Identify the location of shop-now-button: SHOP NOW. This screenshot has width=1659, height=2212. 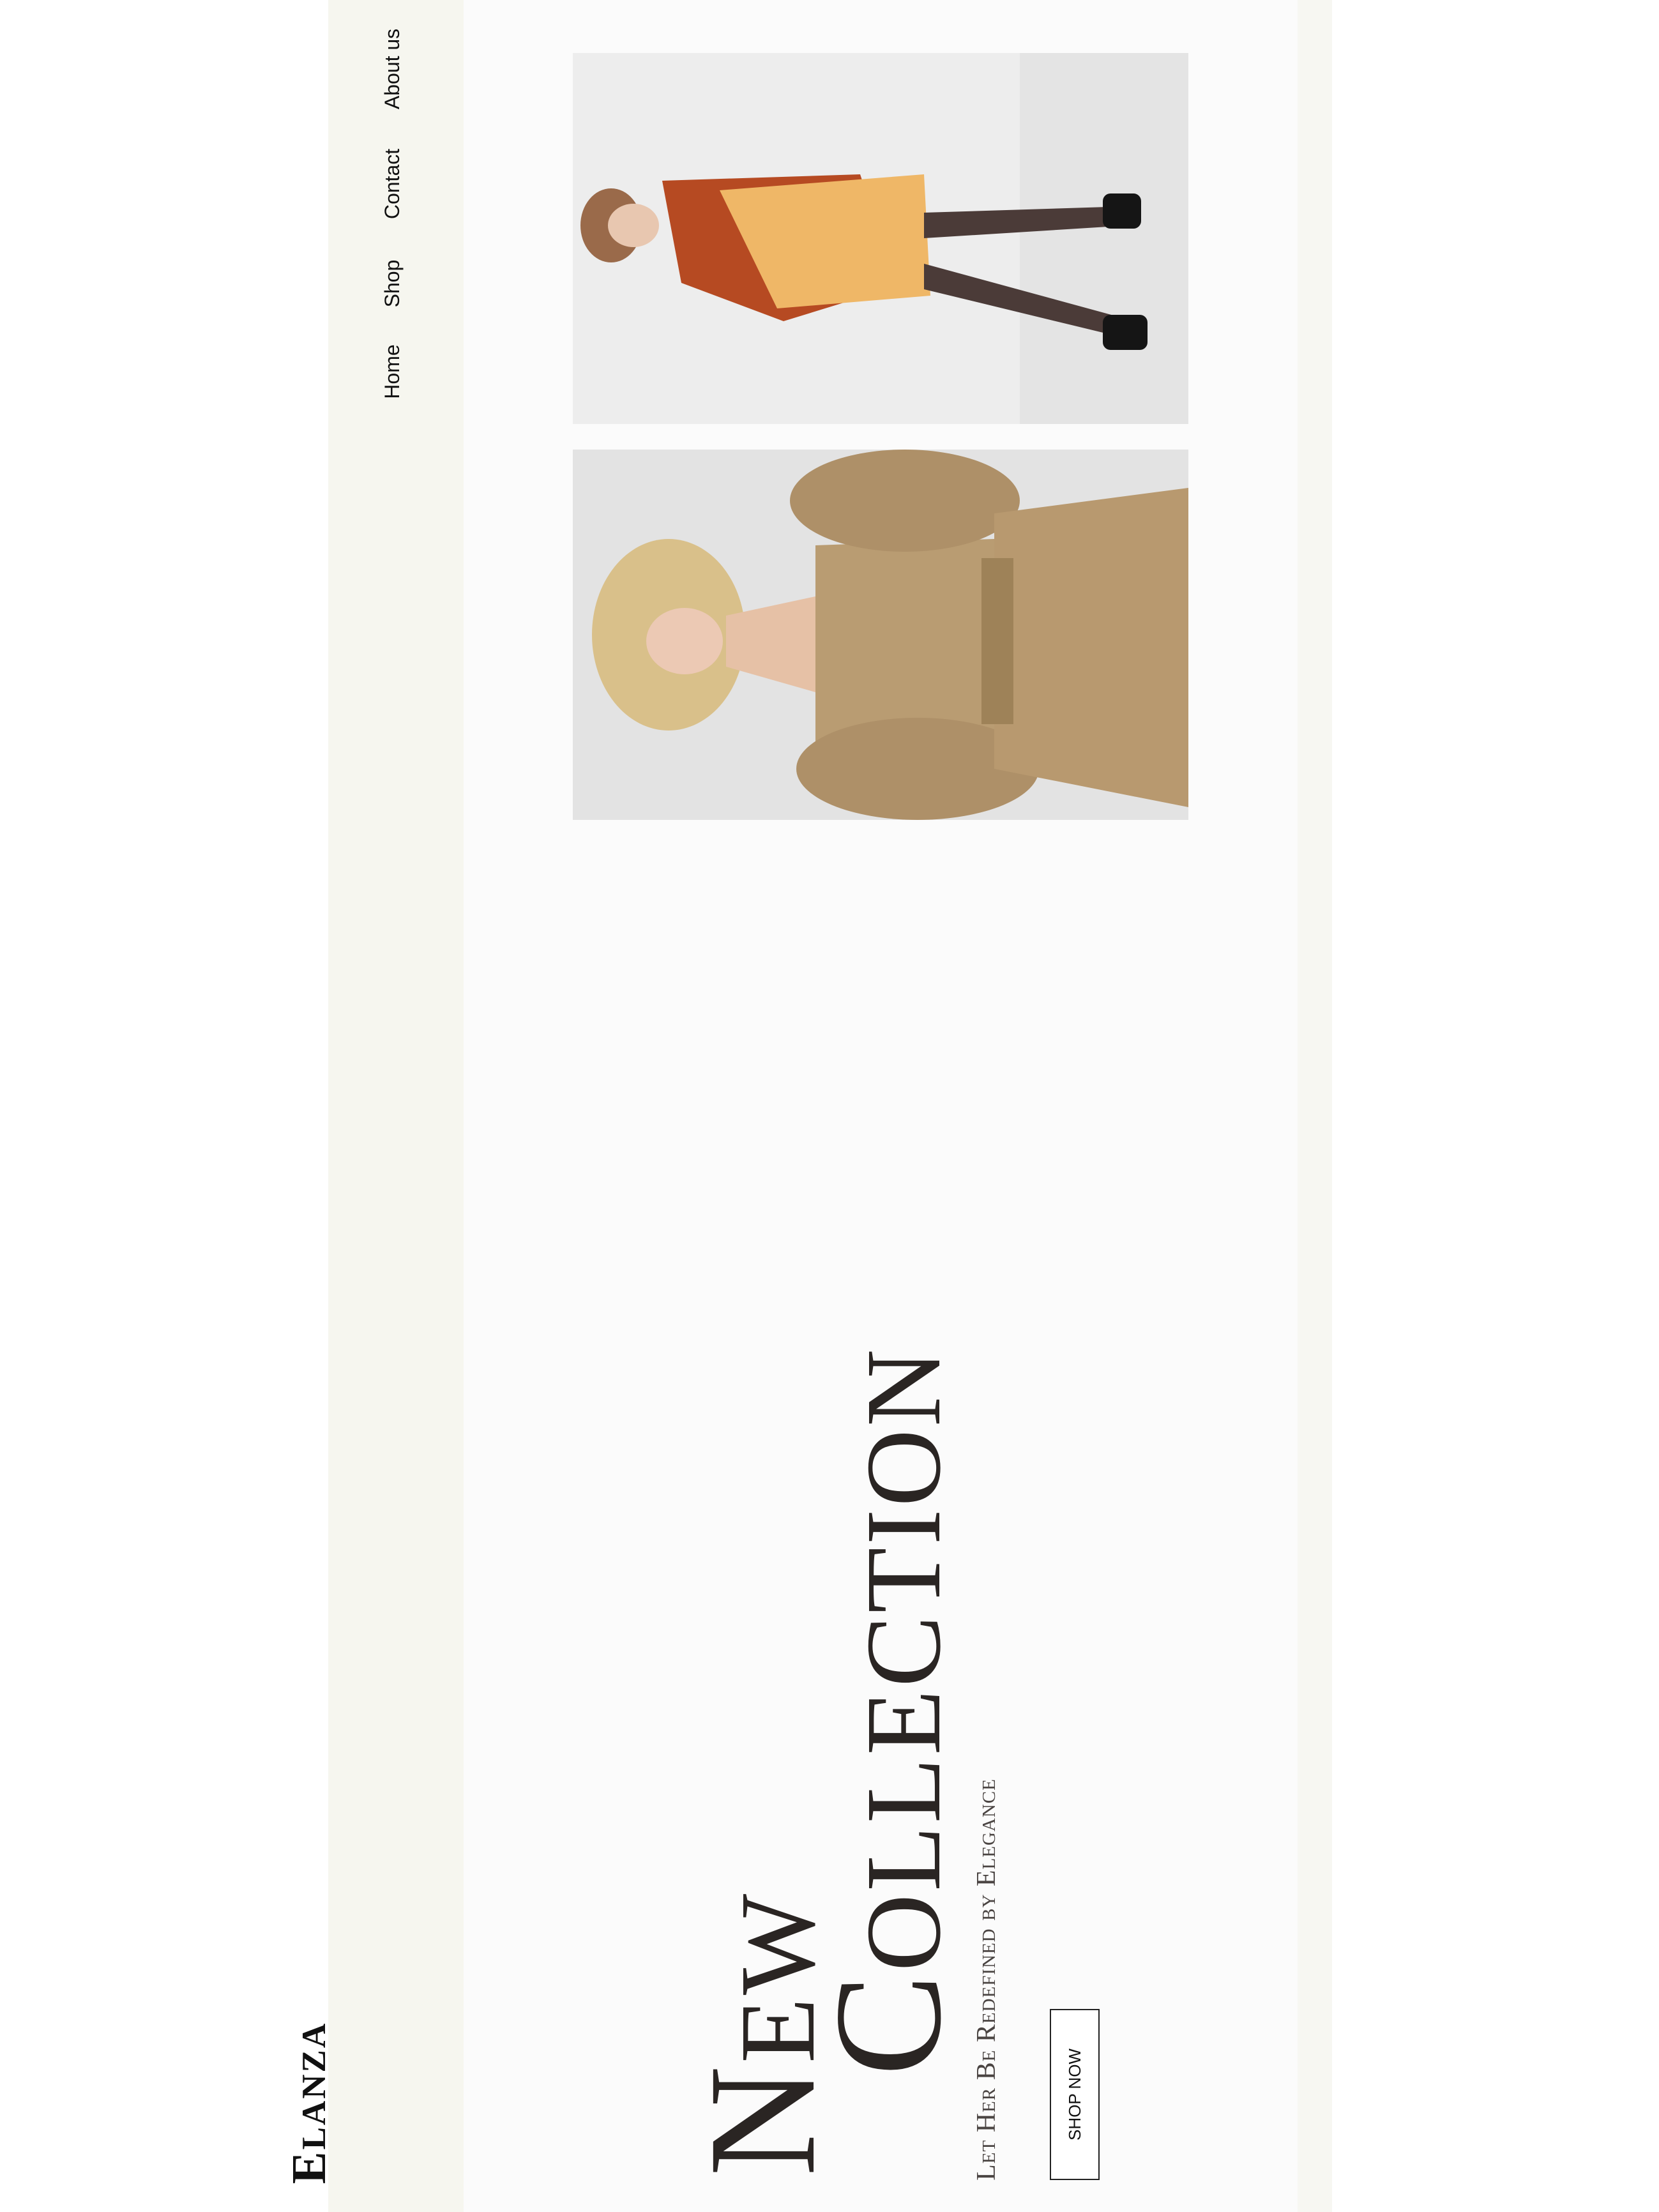
(1075, 2094).